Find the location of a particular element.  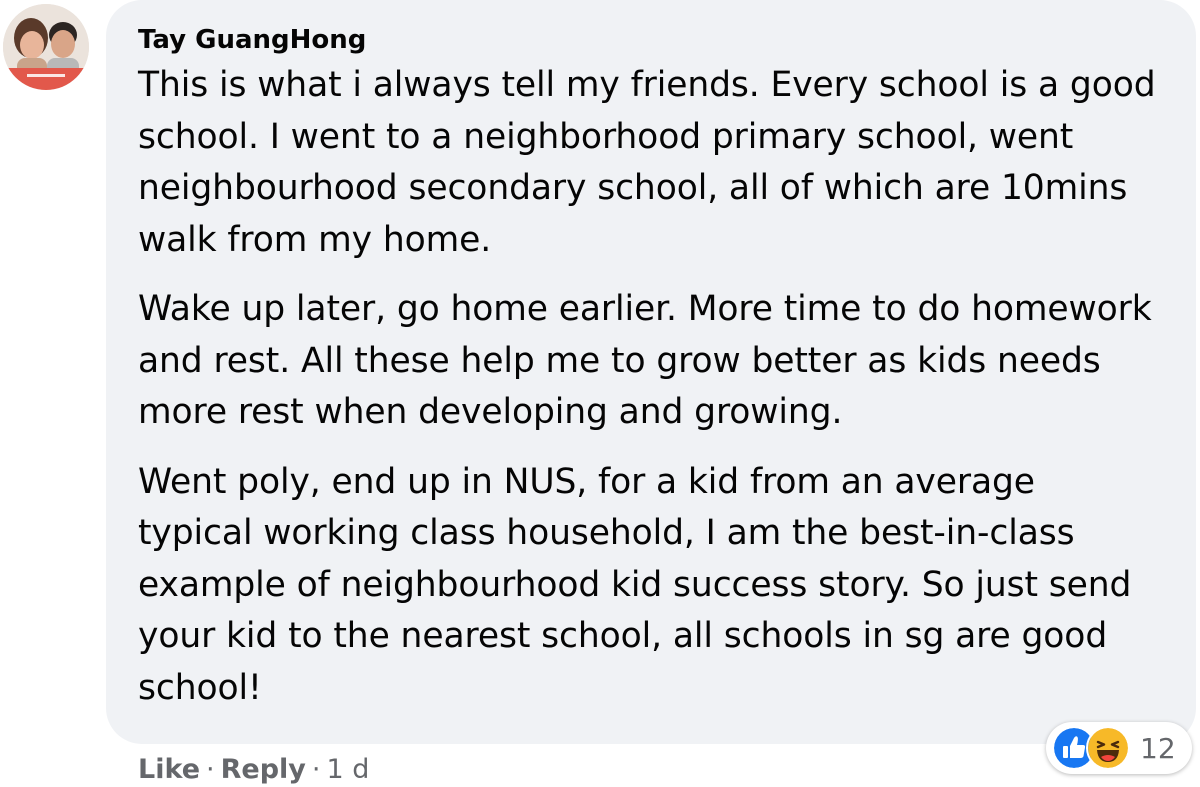

avatar is located at coordinates (46, 47).